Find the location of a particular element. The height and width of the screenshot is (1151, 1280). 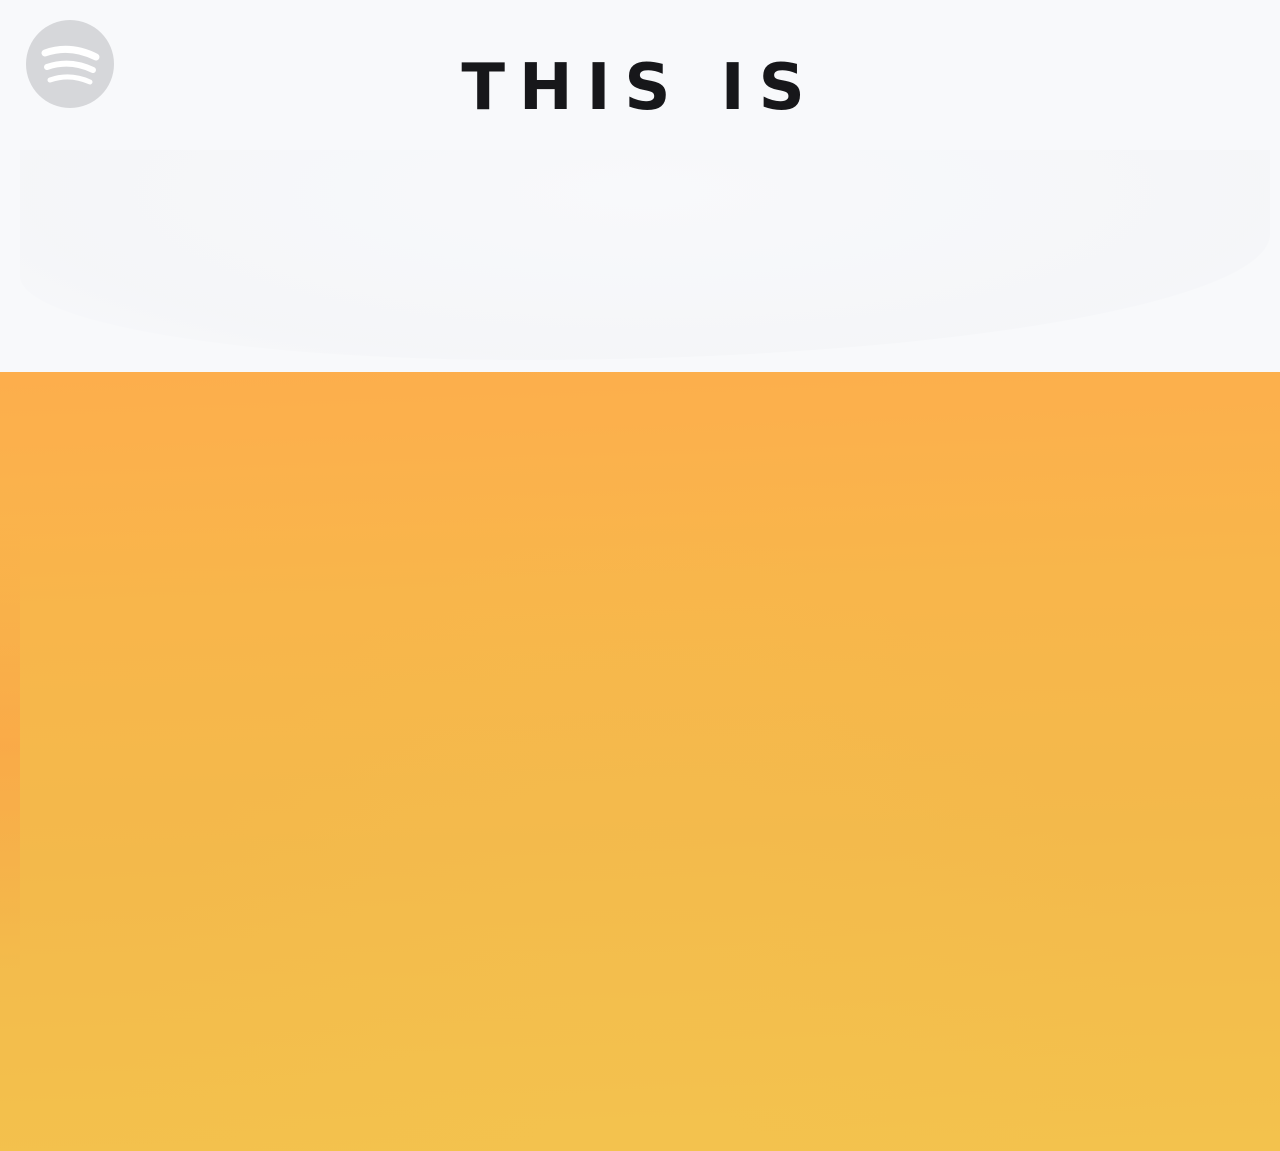

cover-title: THIS IS is located at coordinates (640, 88).